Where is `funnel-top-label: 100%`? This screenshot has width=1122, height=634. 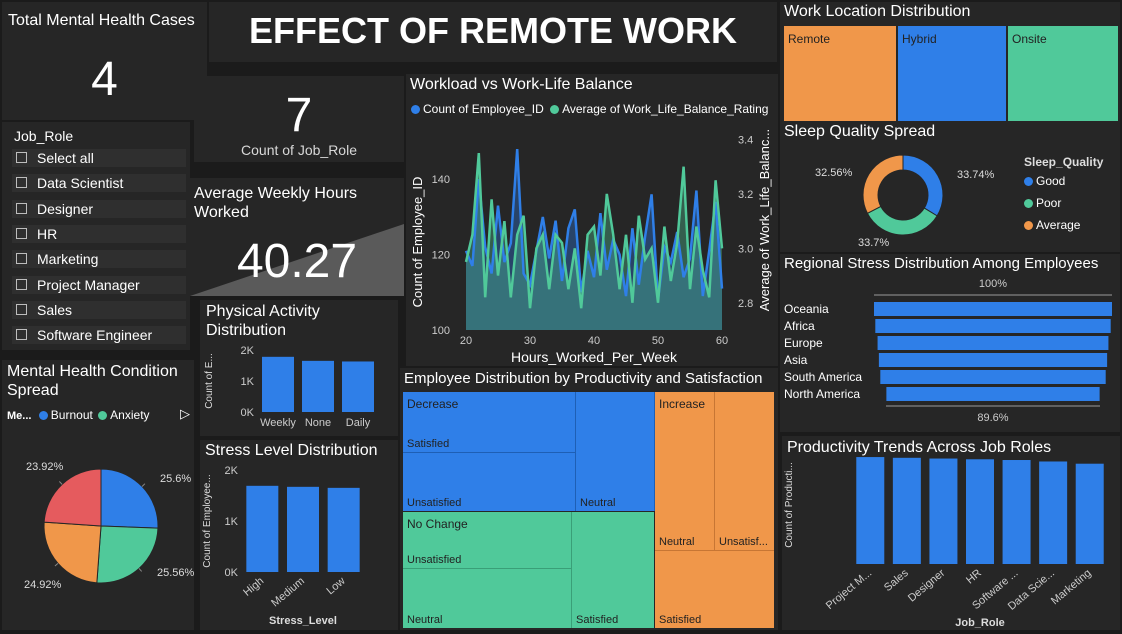 funnel-top-label: 100% is located at coordinates (993, 284).